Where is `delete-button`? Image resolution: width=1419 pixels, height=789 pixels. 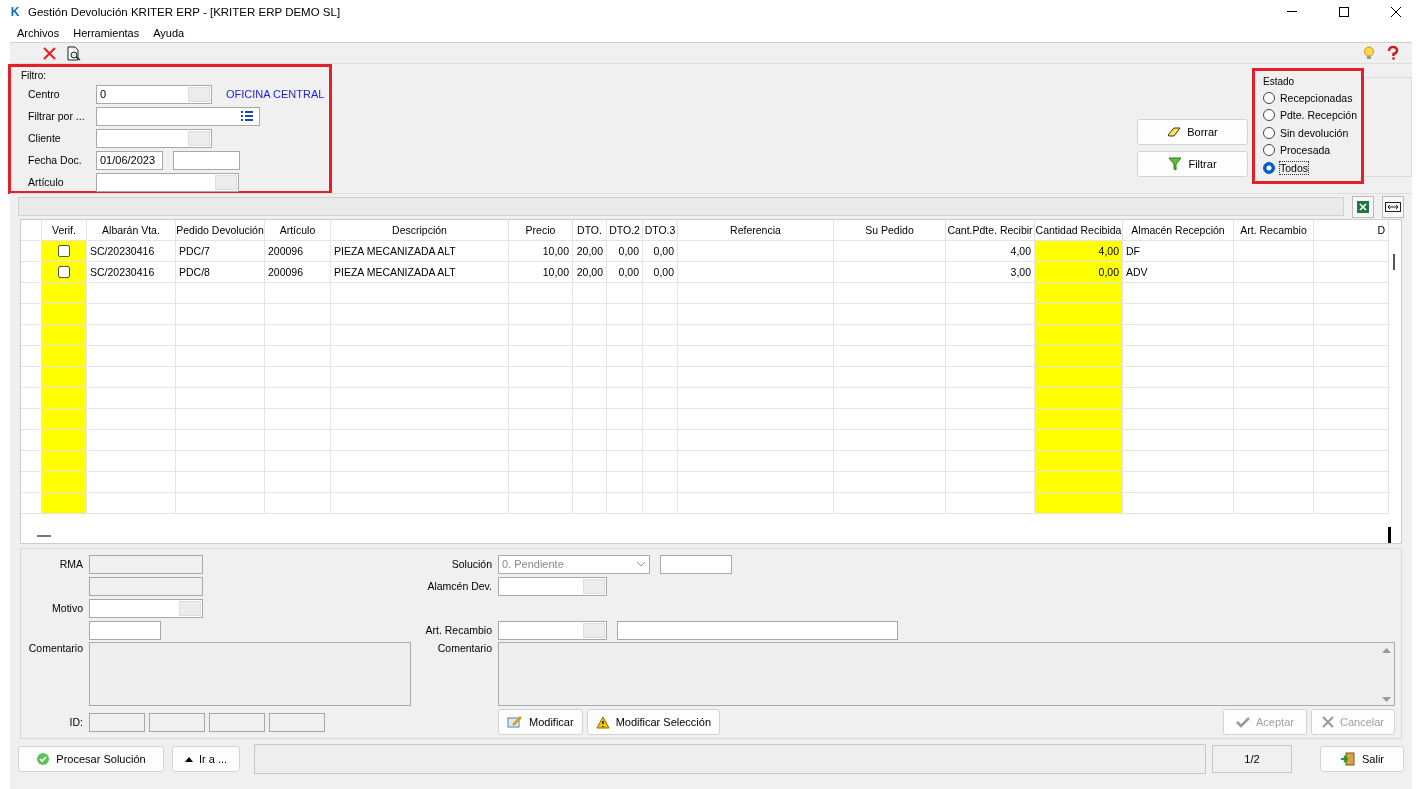 delete-button is located at coordinates (49, 53).